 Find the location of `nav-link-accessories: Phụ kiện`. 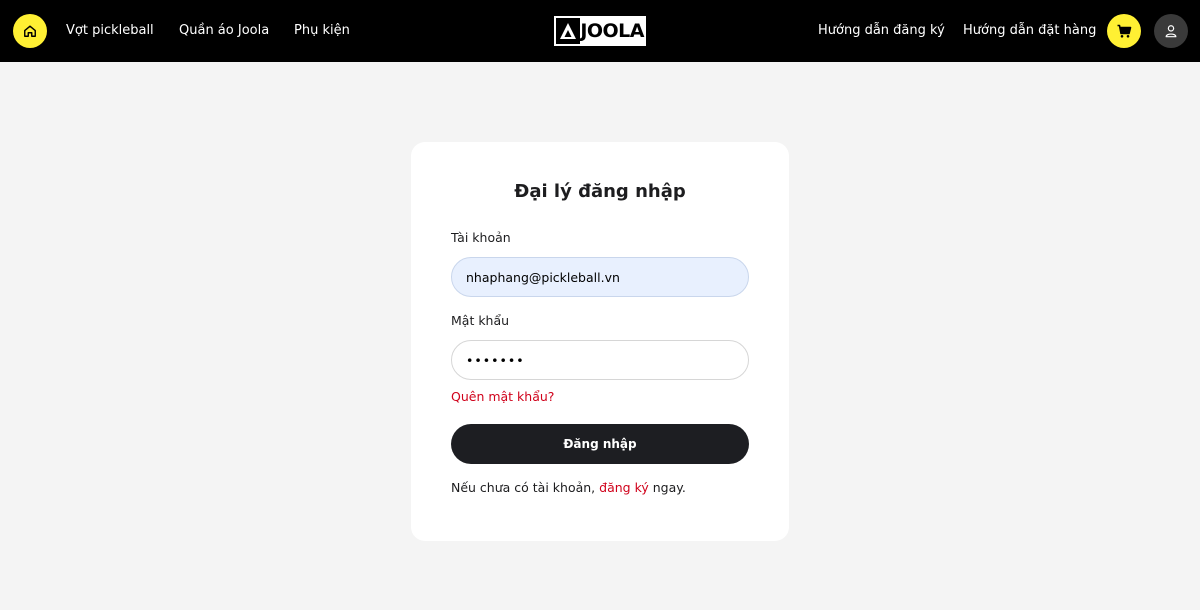

nav-link-accessories: Phụ kiện is located at coordinates (322, 31).